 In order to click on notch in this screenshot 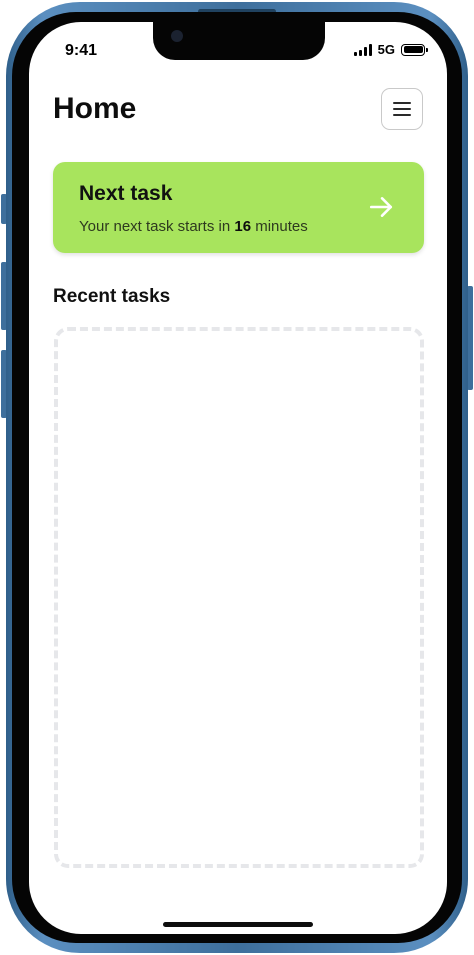, I will do `click(239, 41)`.